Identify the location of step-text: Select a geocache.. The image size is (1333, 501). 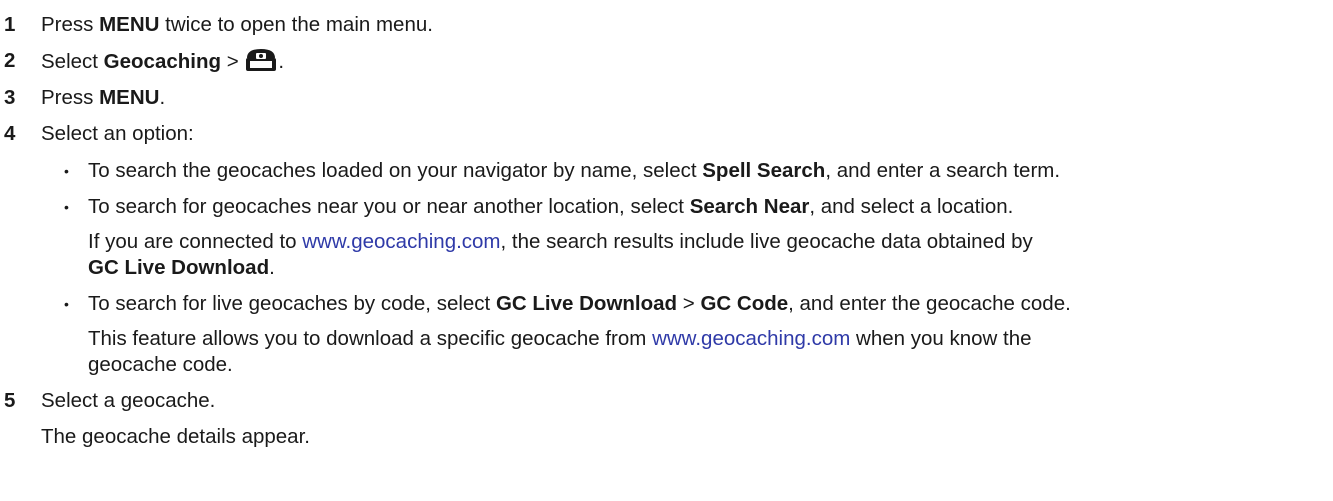
(128, 400).